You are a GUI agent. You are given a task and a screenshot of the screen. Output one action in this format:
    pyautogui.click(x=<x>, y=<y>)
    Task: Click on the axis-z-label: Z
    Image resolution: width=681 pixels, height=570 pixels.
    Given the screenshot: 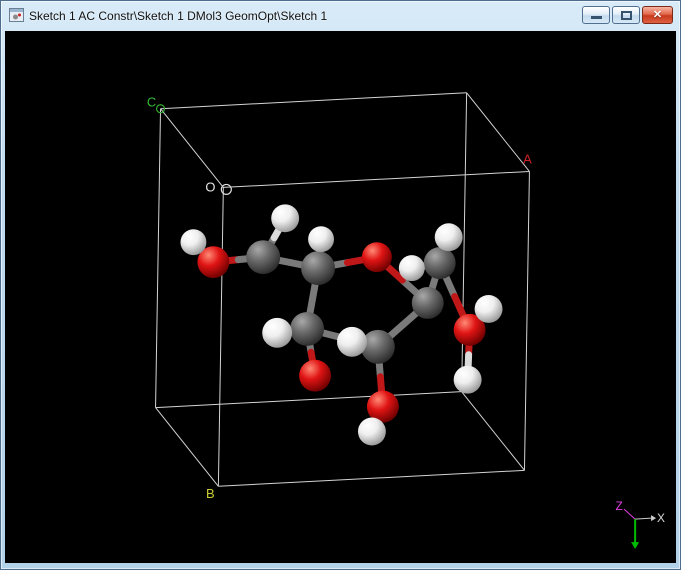 What is the action you would take?
    pyautogui.click(x=619, y=506)
    